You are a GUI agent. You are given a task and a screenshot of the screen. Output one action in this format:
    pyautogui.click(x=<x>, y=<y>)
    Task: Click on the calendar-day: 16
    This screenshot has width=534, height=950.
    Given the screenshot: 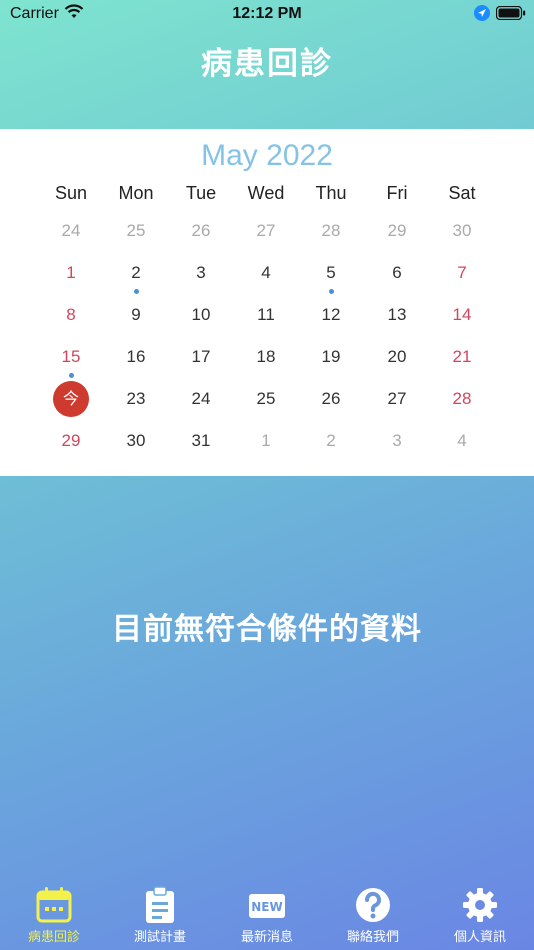 What is the action you would take?
    pyautogui.click(x=136, y=357)
    